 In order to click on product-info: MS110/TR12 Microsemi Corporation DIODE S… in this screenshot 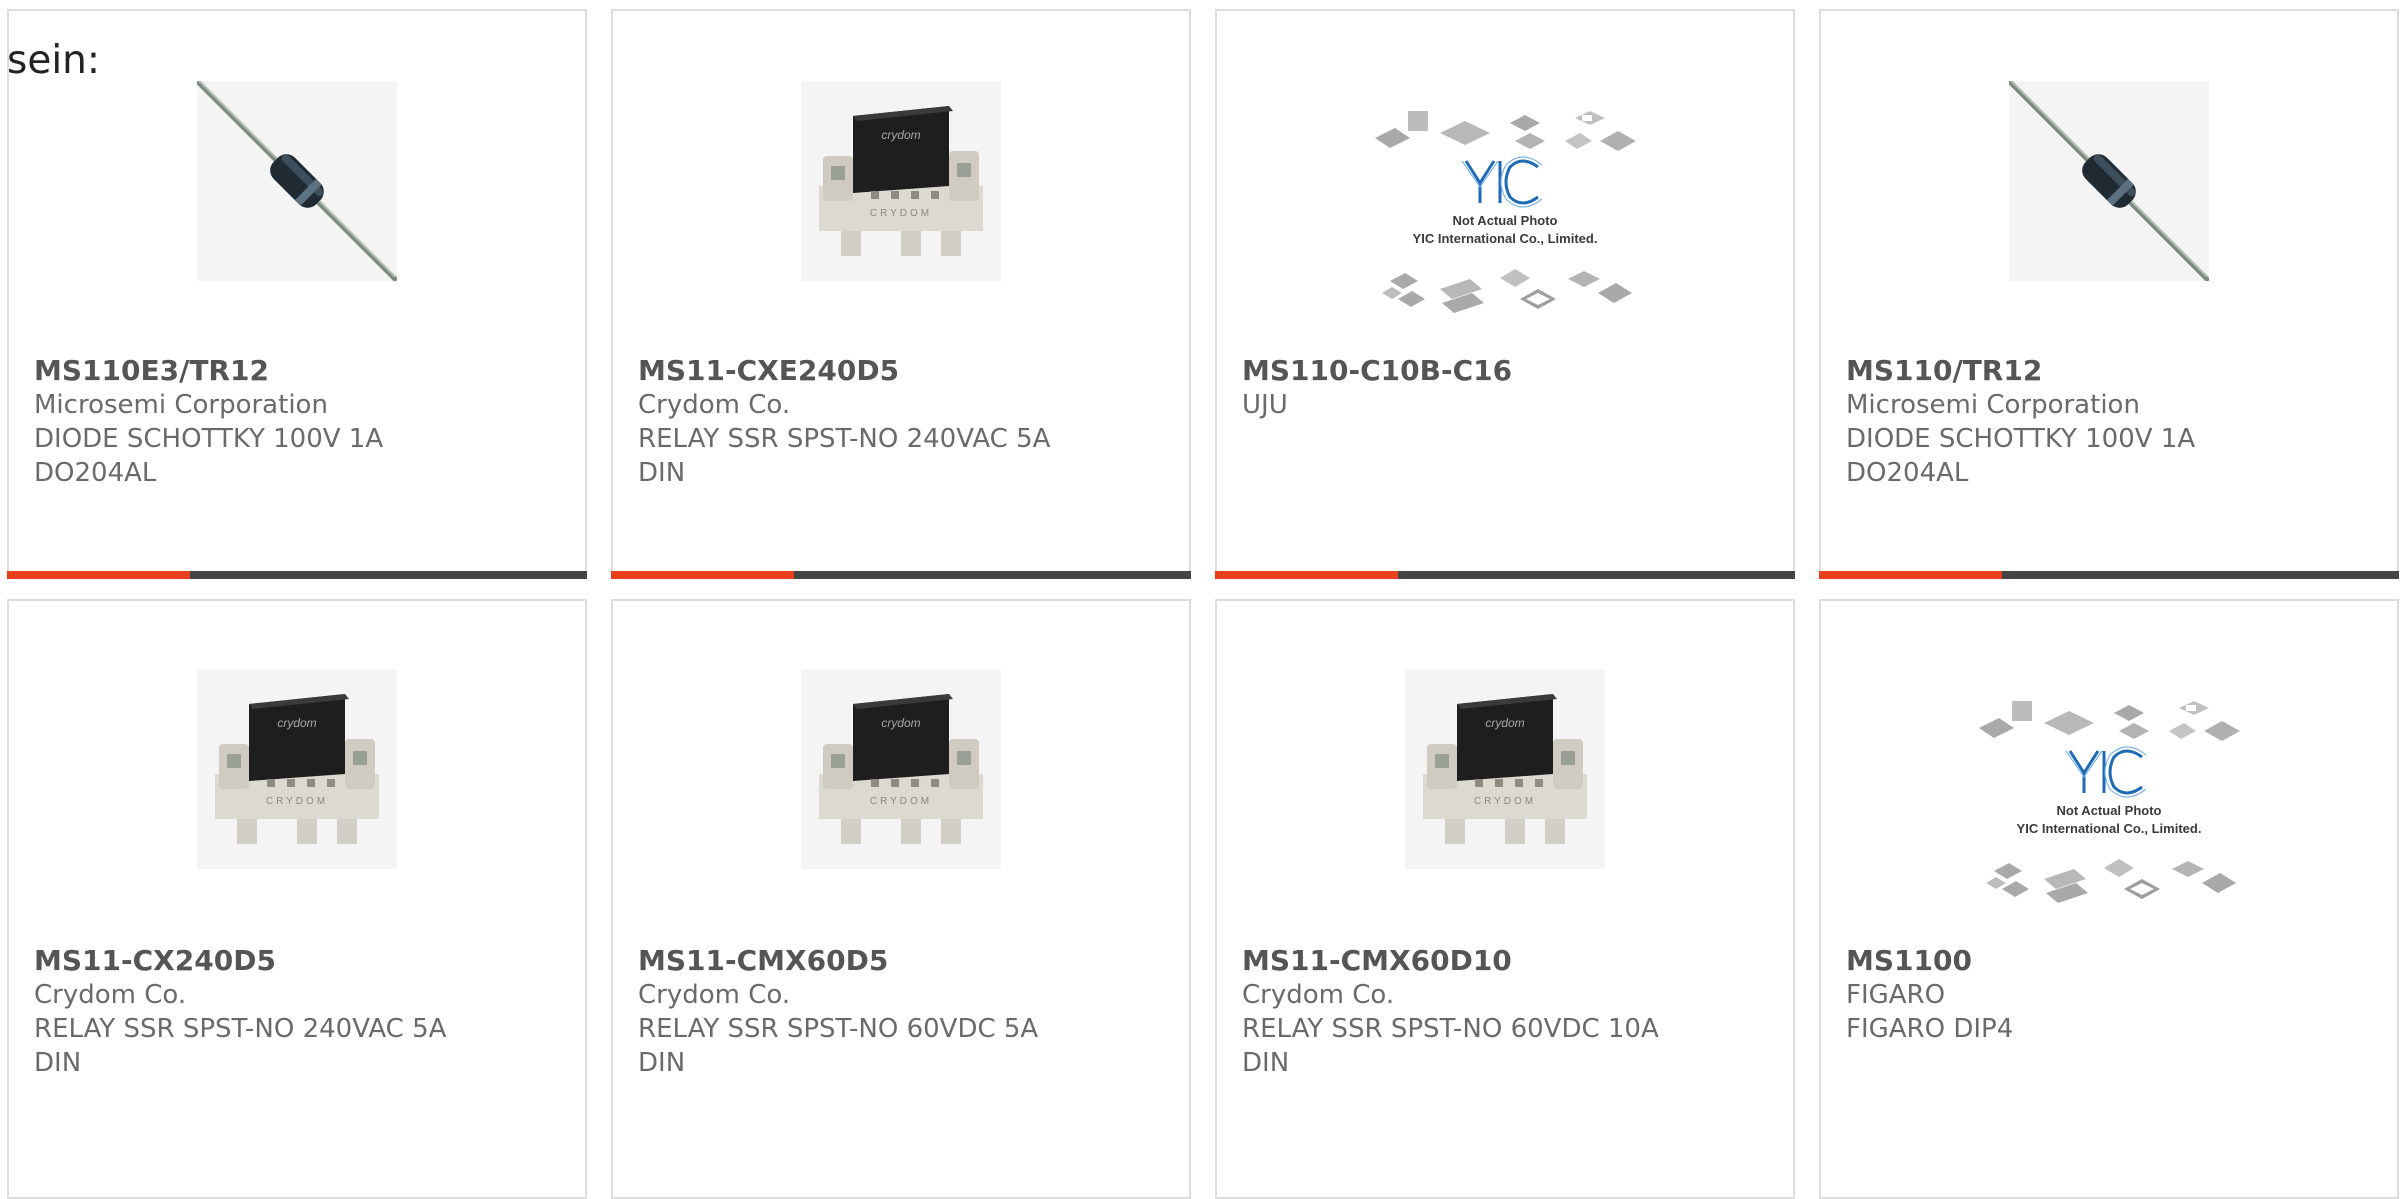, I will do `click(2020, 422)`.